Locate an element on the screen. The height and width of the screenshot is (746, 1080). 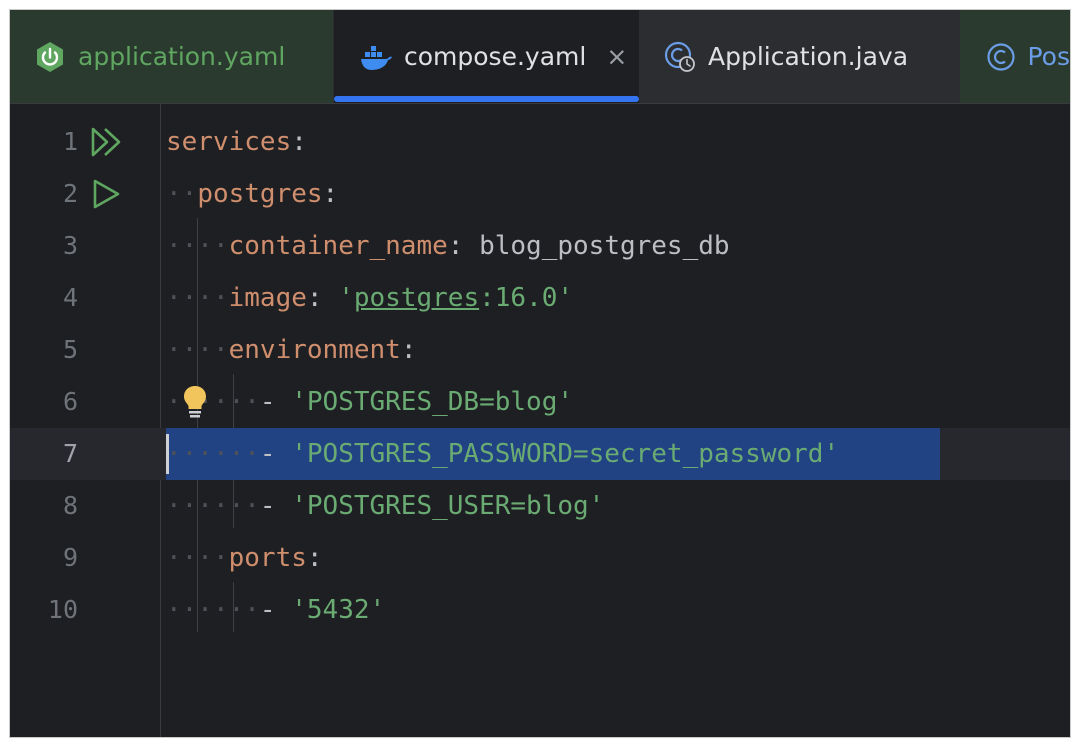
code-line: 3 ····container_name: blog_postgres_db is located at coordinates (540, 246).